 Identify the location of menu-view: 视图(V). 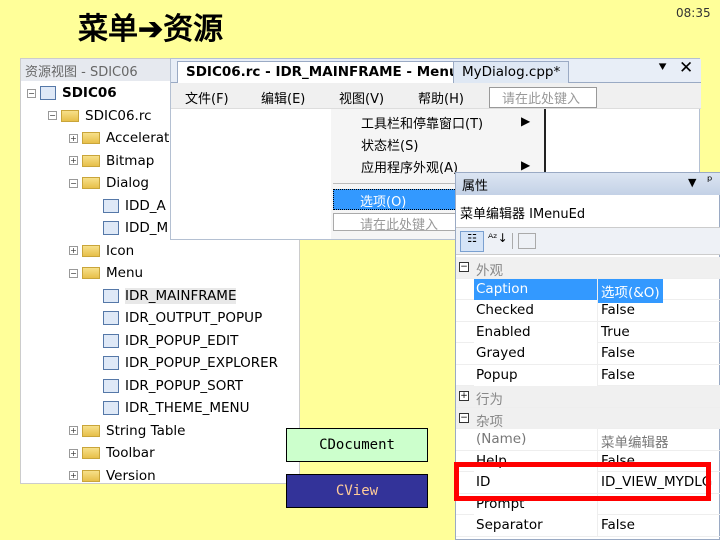
(361, 97).